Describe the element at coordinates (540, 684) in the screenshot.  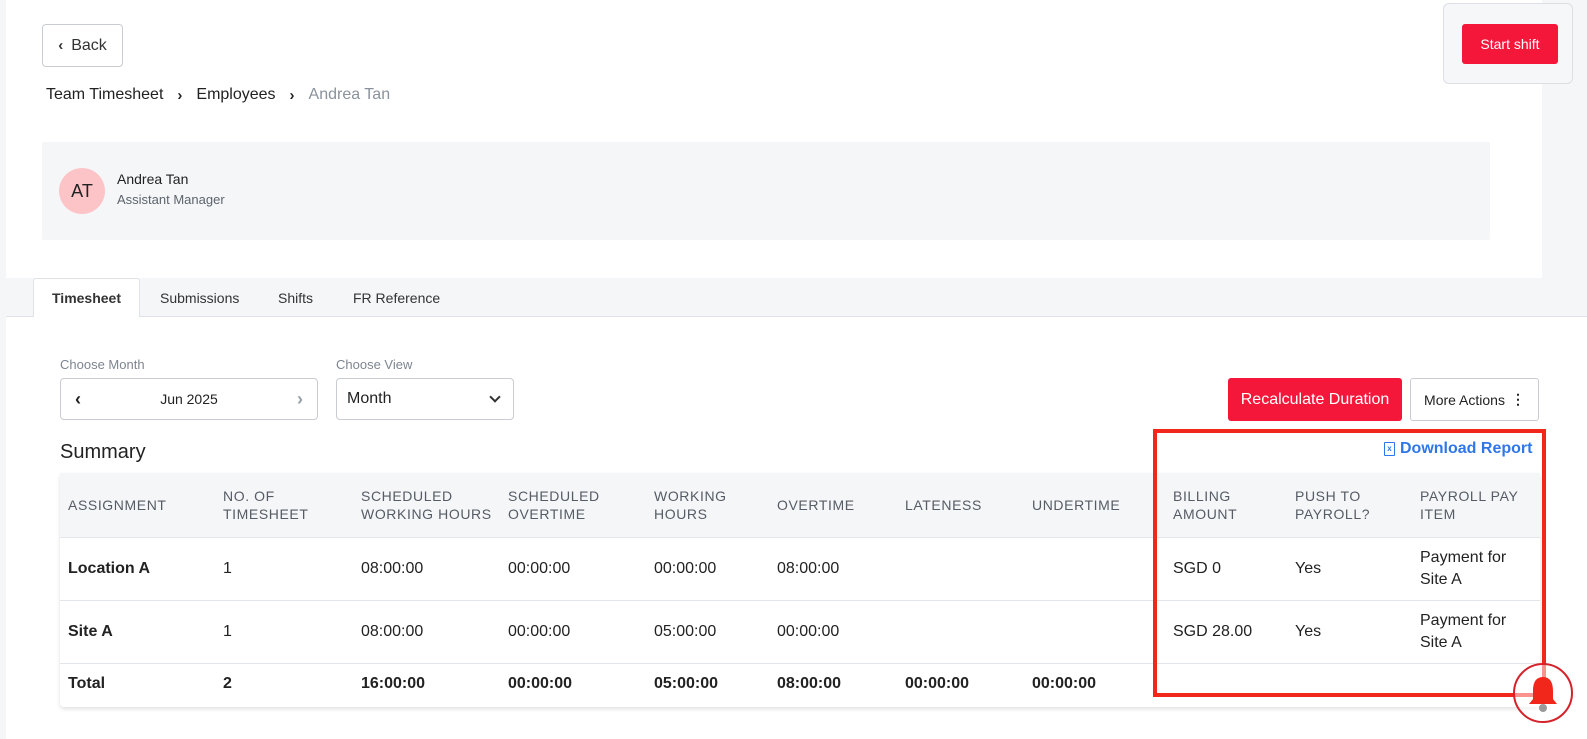
I see `cell-total-scheduled-overtime: 00:00:00` at that location.